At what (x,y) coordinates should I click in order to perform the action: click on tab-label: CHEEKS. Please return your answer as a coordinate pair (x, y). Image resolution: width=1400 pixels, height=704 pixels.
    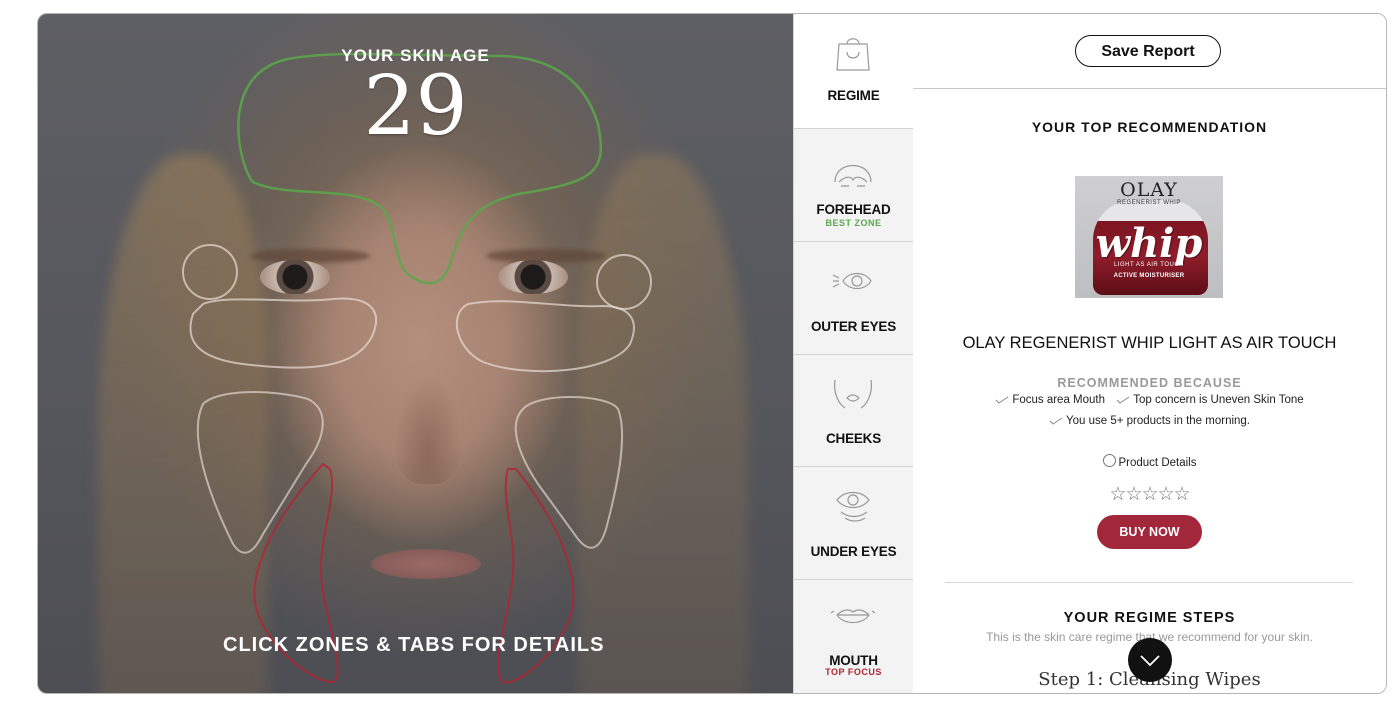
    Looking at the image, I should click on (853, 438).